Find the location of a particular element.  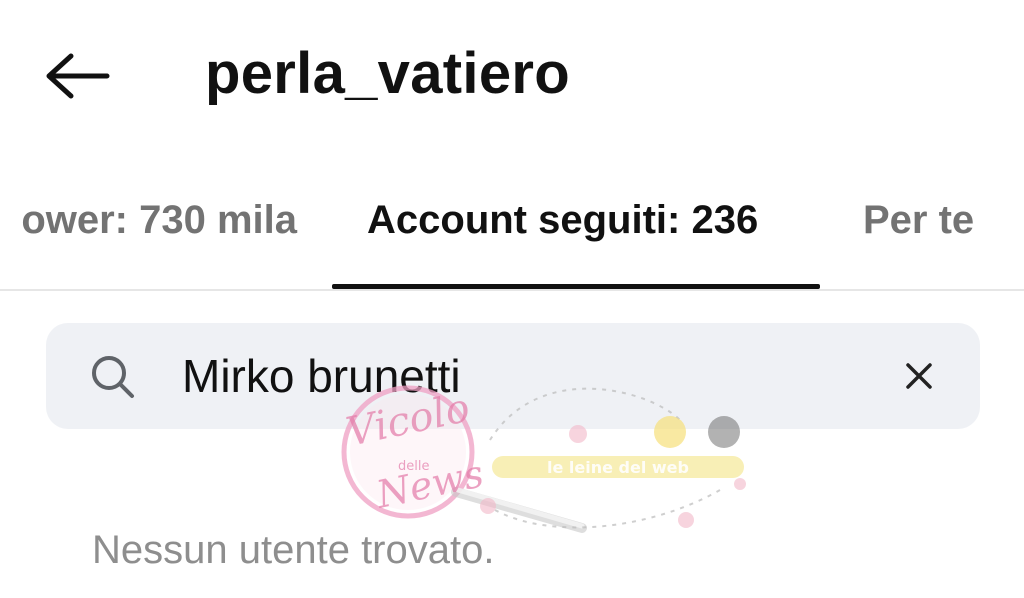

close-icon is located at coordinates (919, 376).